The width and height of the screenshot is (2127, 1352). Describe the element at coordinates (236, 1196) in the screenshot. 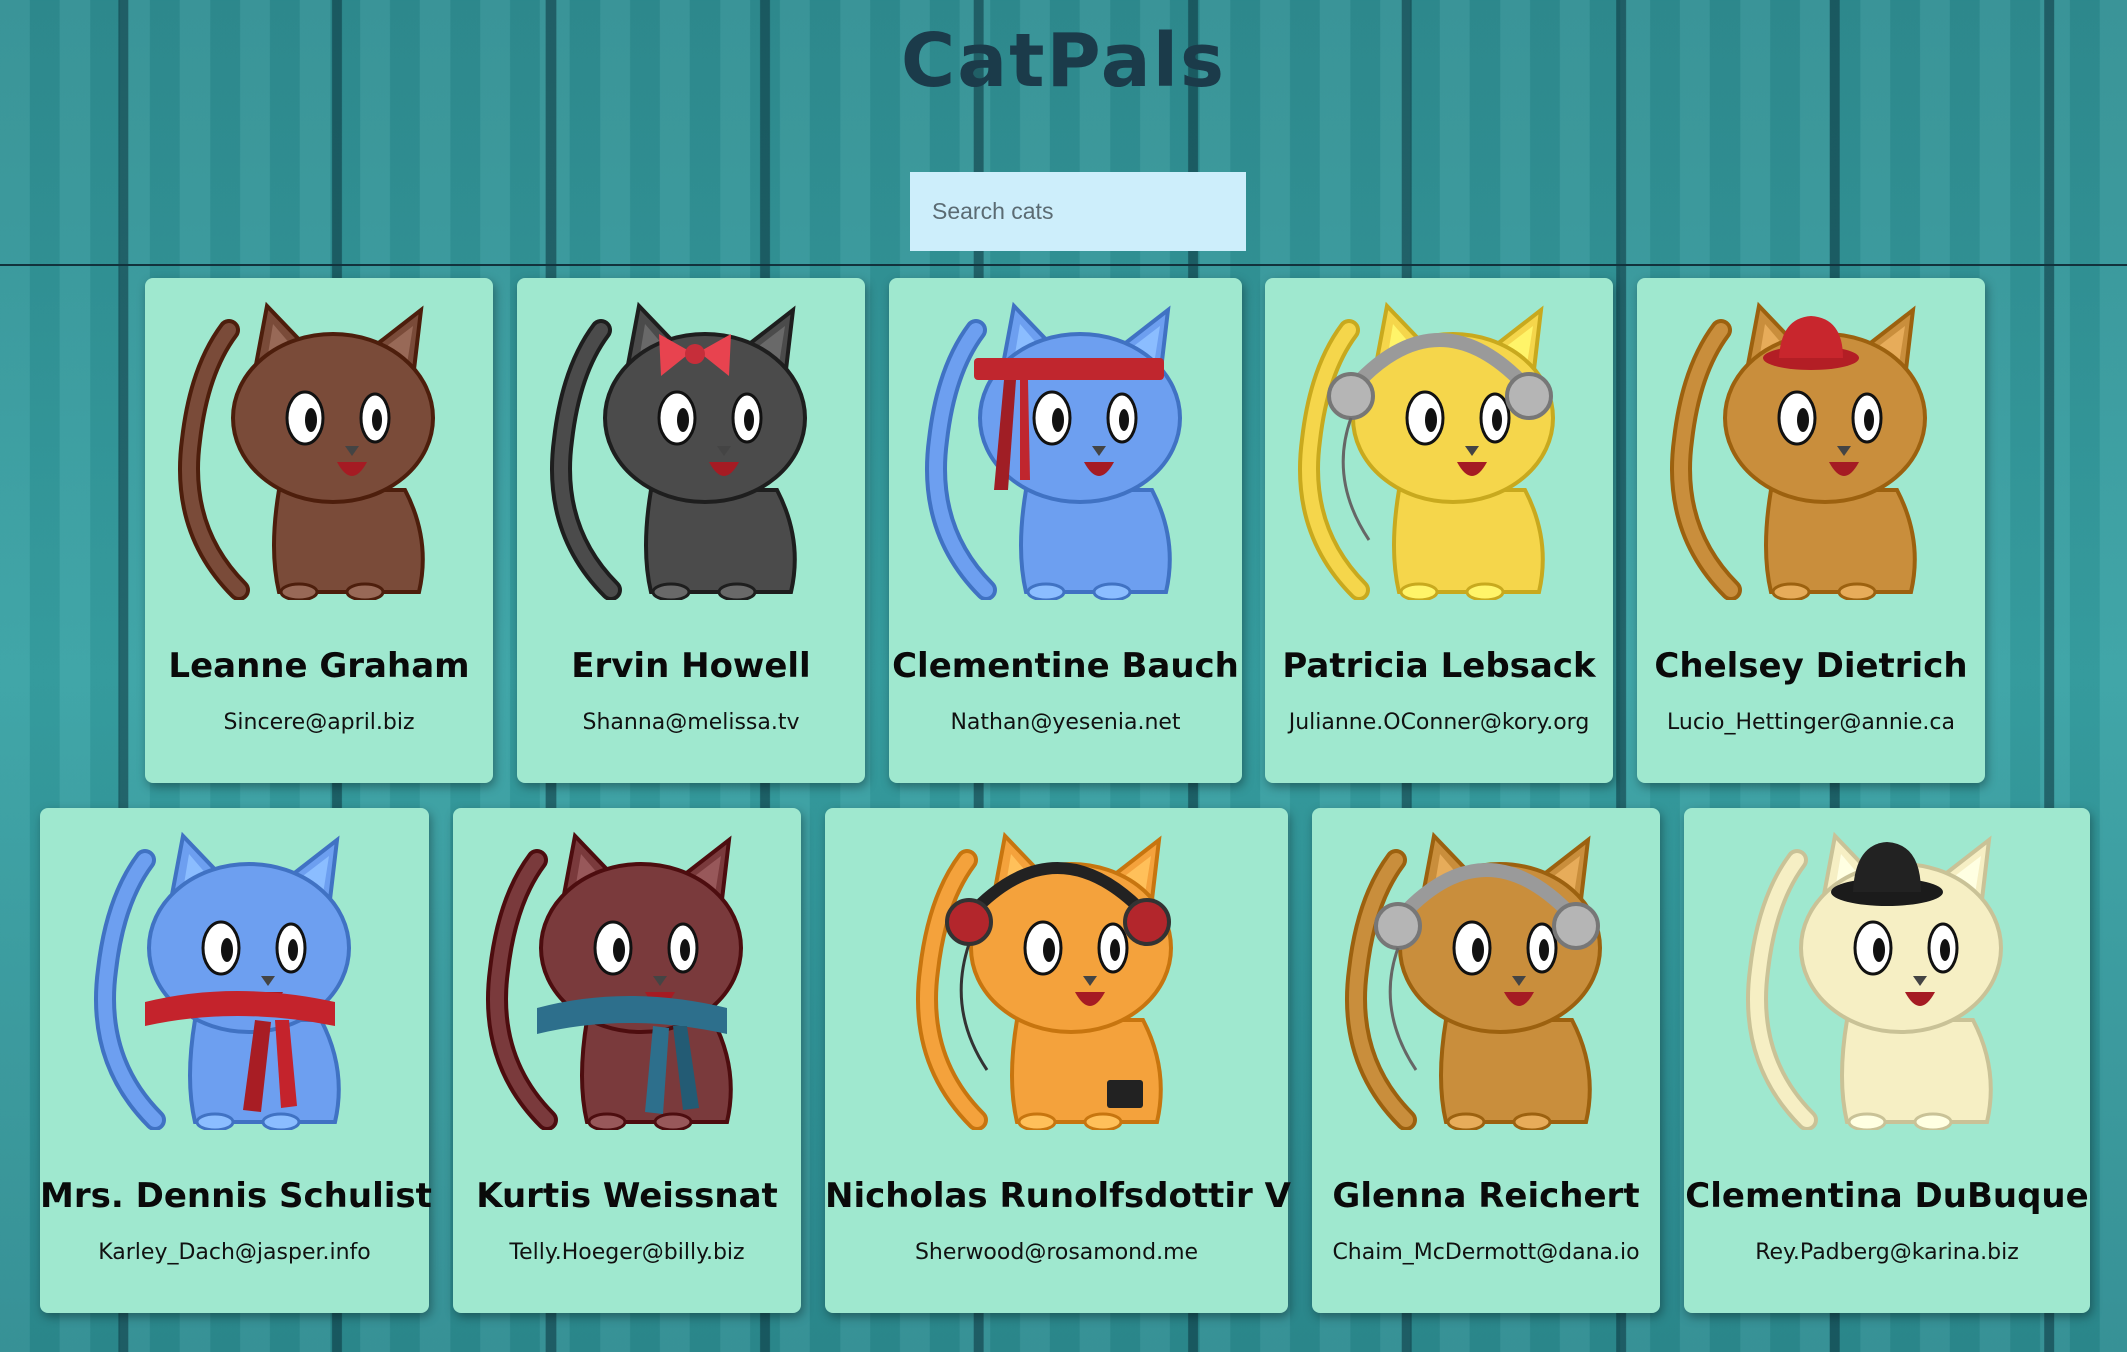

I see `cat-name: Mrs. Dennis Schulist` at that location.